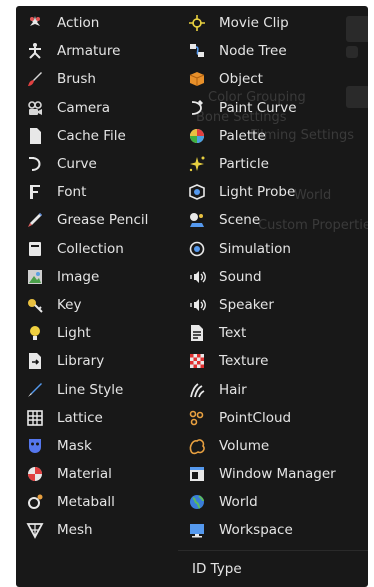  I want to click on menu-item-movie-clip: Movie Clip, so click(276, 23).